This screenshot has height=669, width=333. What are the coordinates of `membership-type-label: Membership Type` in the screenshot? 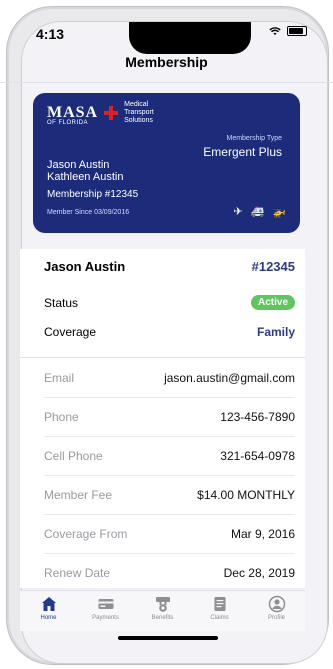 It's located at (254, 138).